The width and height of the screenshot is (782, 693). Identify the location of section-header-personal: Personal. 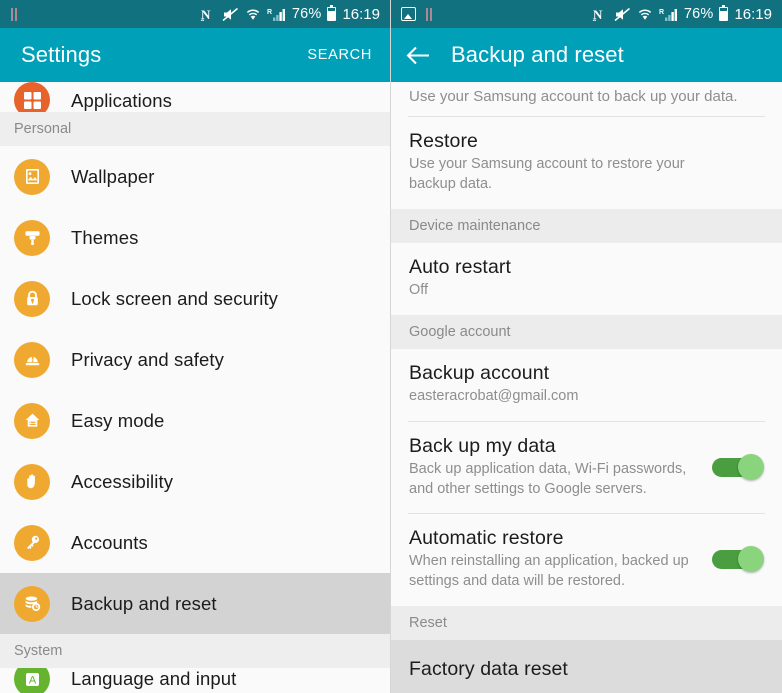
(195, 129).